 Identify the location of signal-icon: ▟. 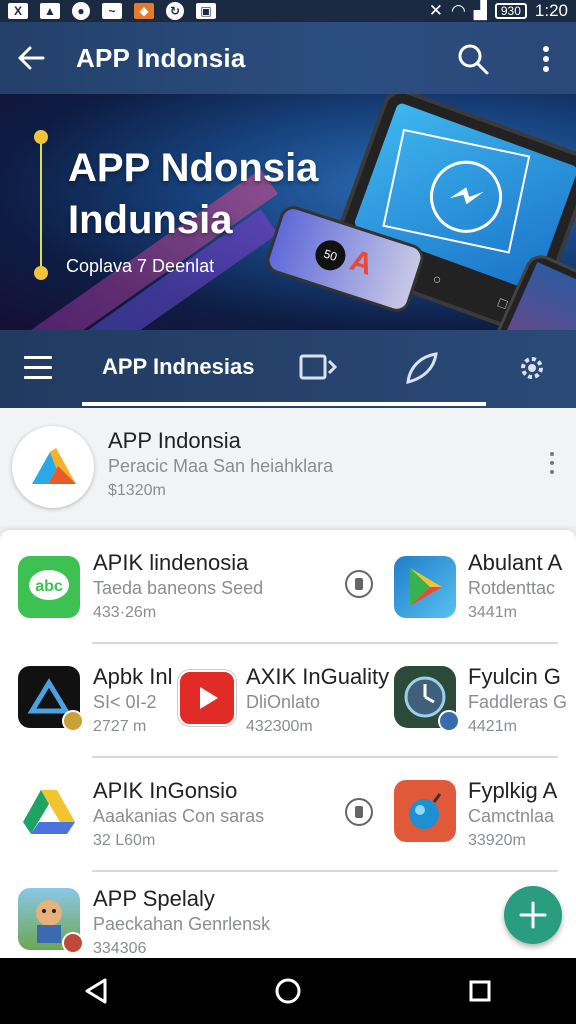
(480, 10).